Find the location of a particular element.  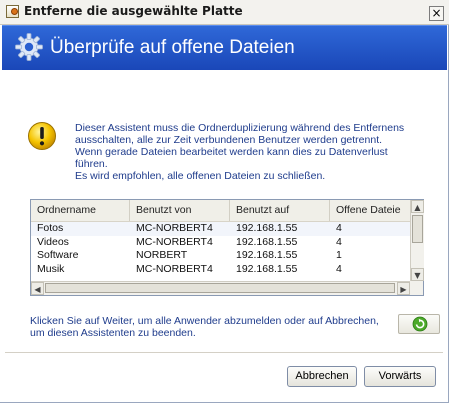

vertical-scrollbar: ▲ ▼ is located at coordinates (417, 240).